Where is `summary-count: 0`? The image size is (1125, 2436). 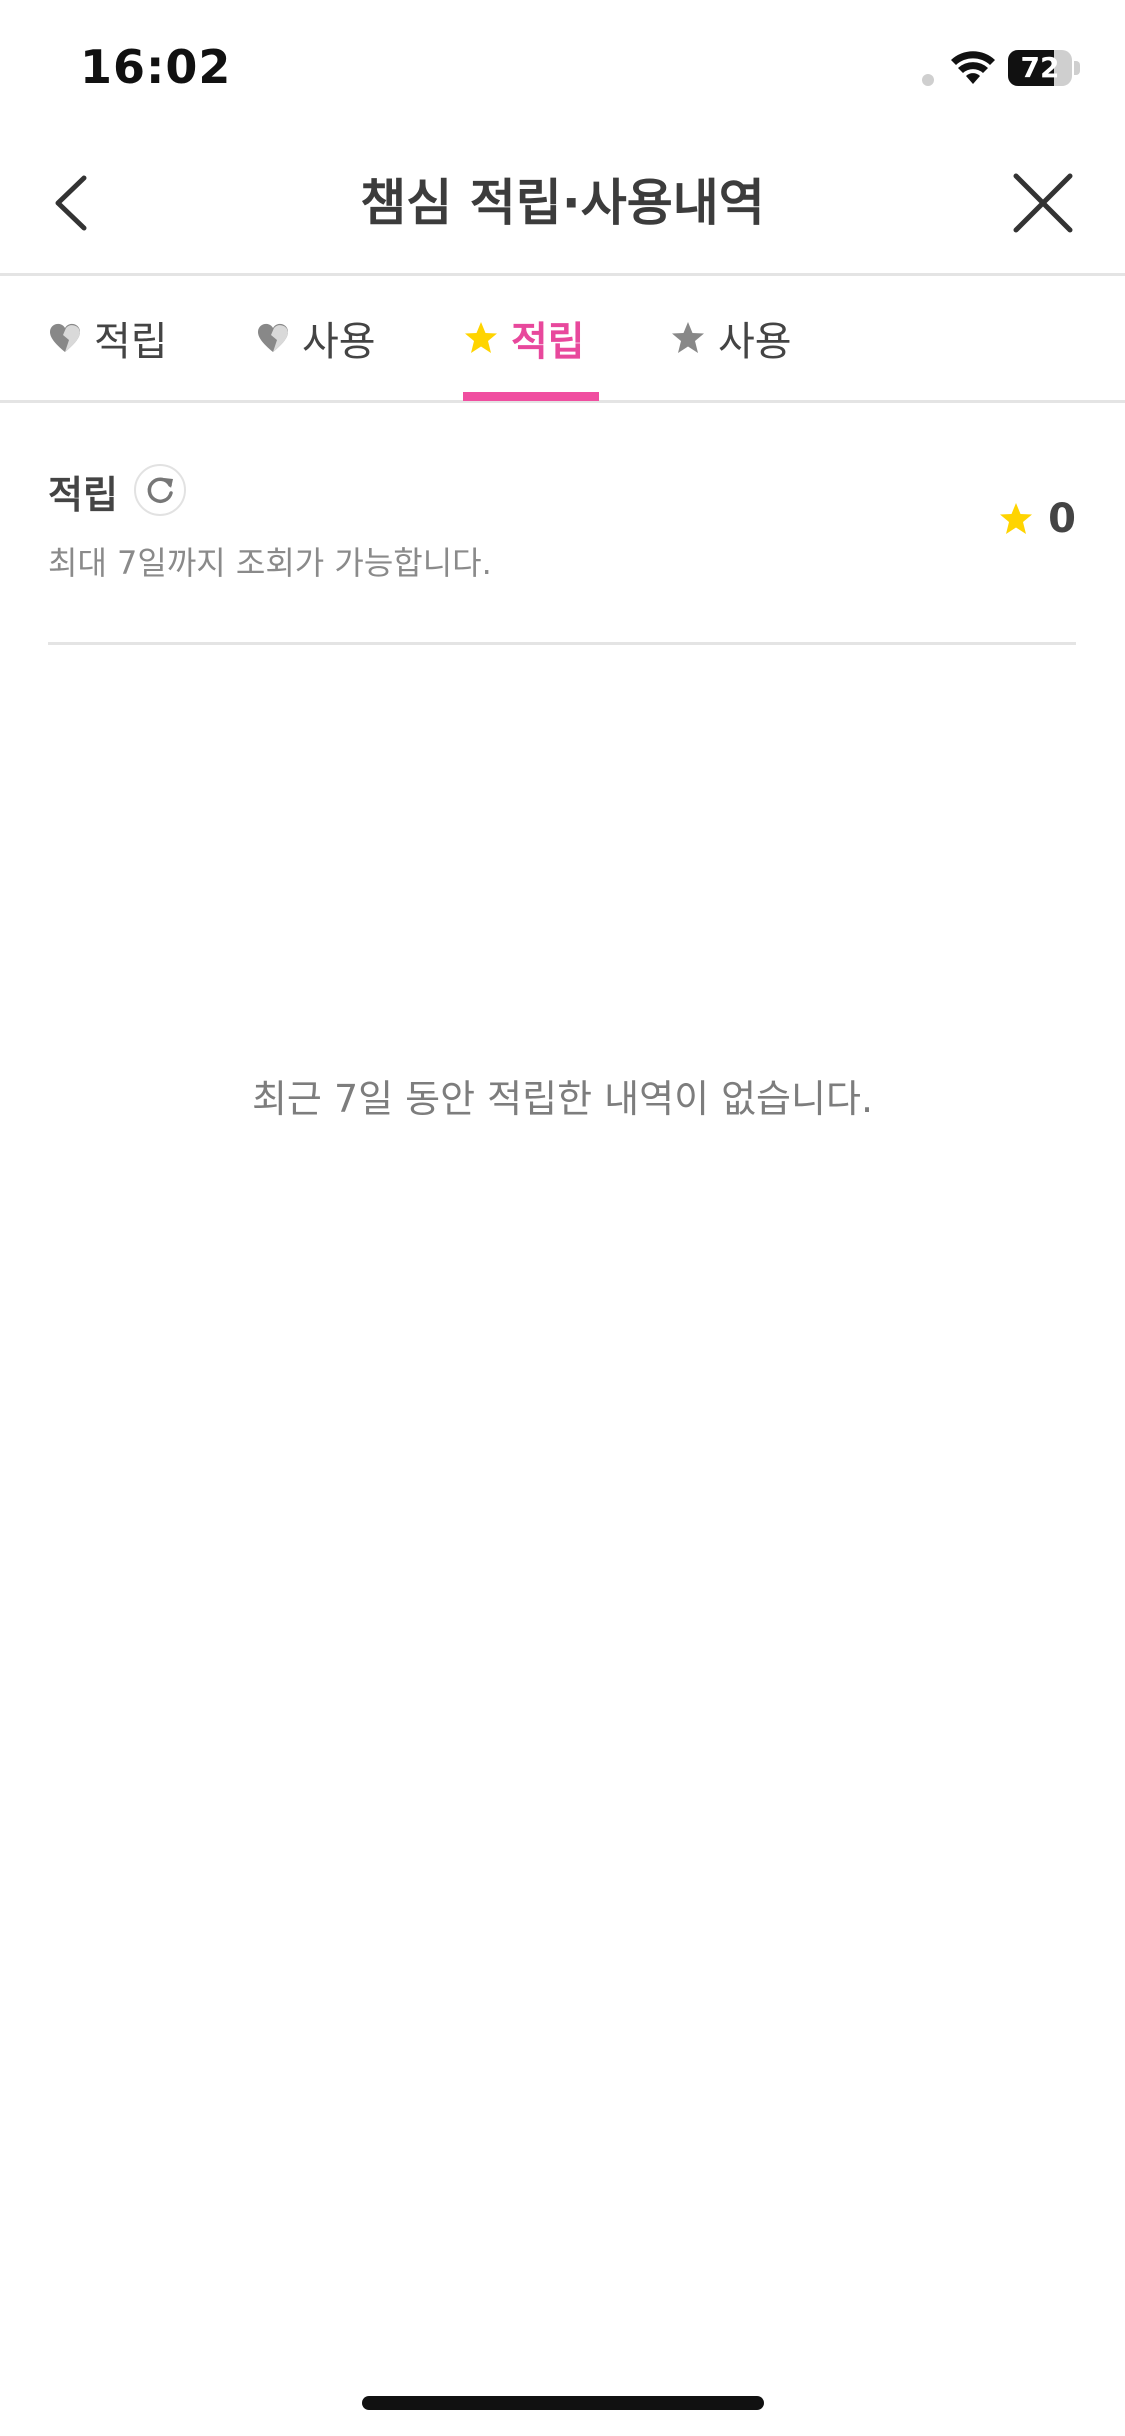
summary-count: 0 is located at coordinates (1037, 519).